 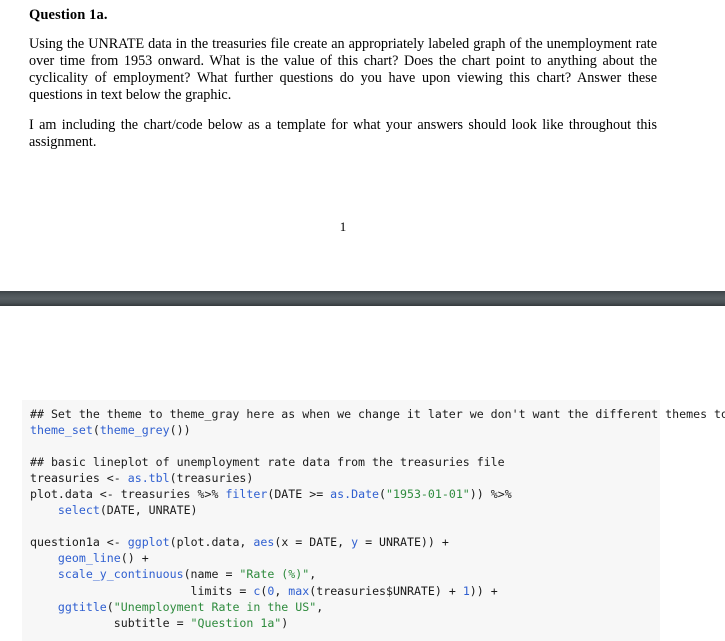 I want to click on code-line: scale_y_continuous(name = "Rate (%)",, so click(x=345, y=574).